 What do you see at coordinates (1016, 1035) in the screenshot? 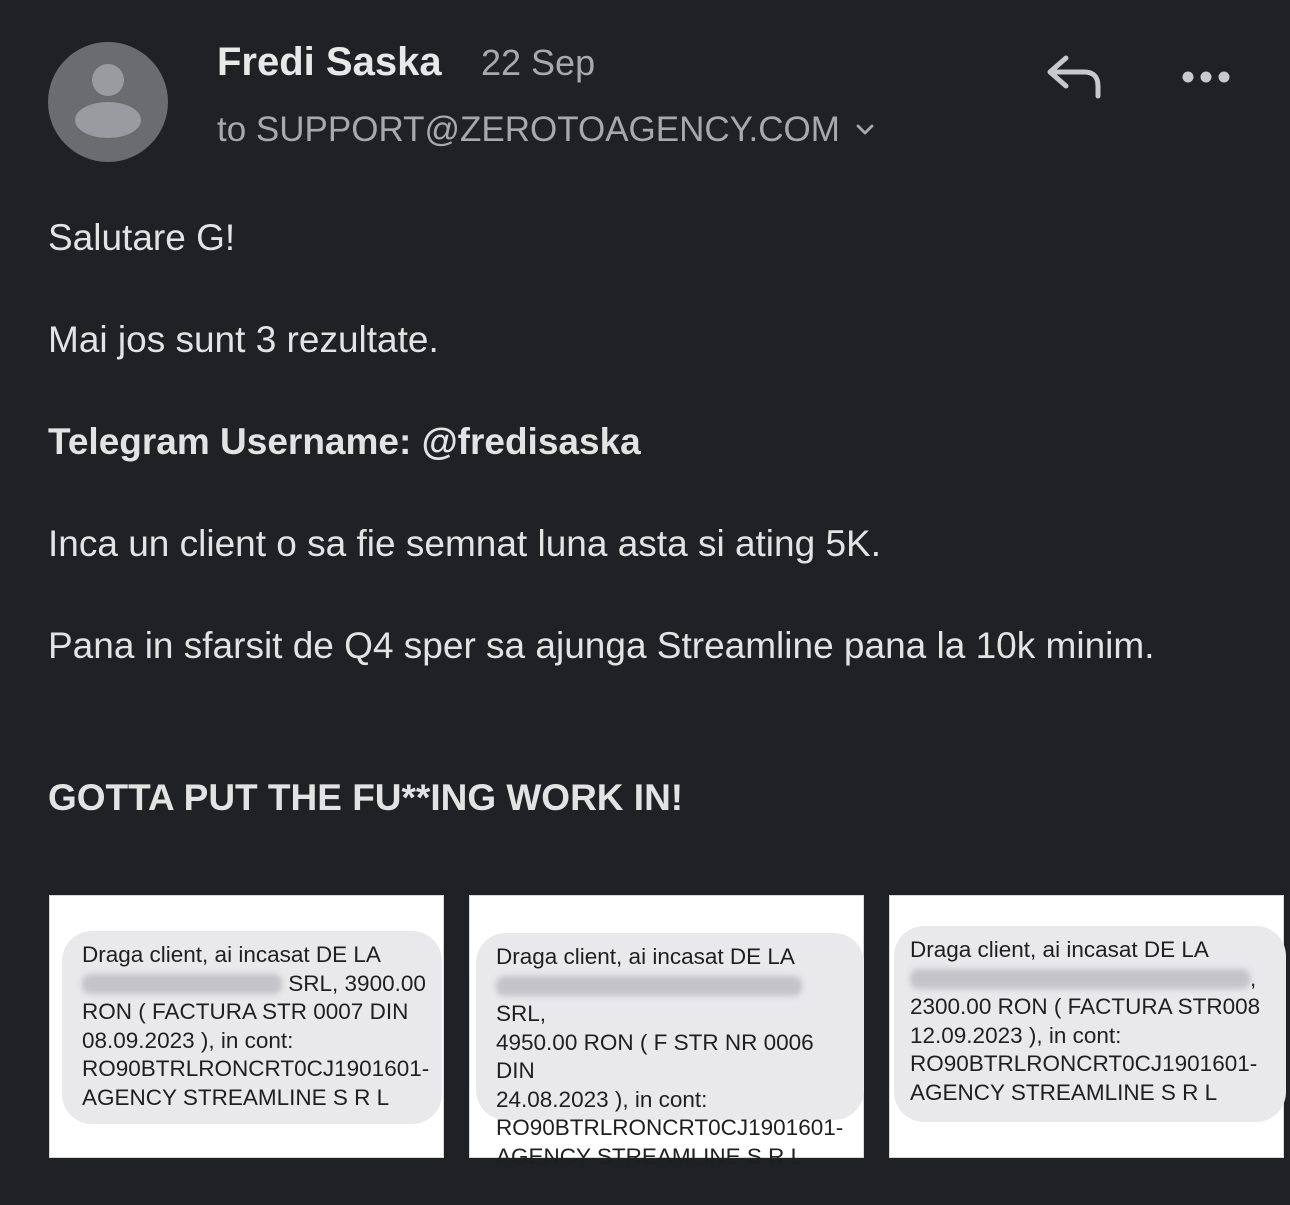
I see `sms-line: 12.09.2023 ), in cont:` at bounding box center [1016, 1035].